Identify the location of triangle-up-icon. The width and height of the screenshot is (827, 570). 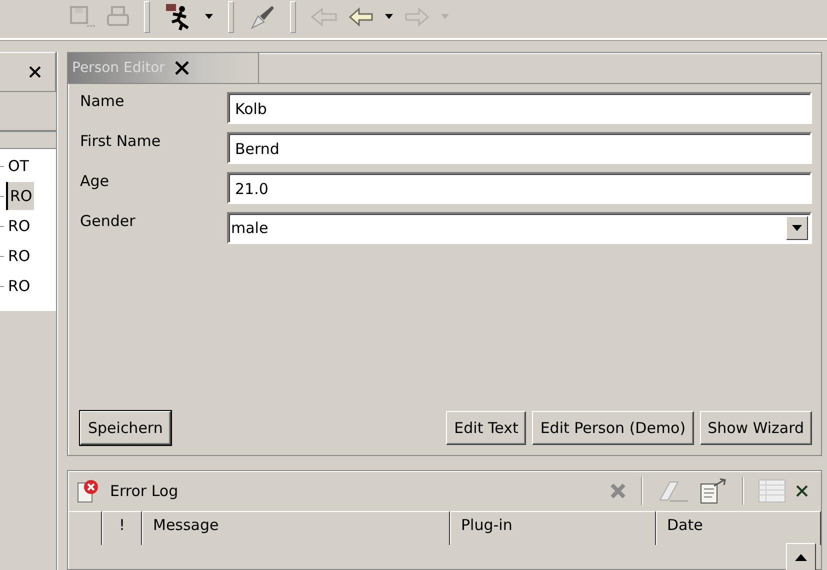
(801, 557).